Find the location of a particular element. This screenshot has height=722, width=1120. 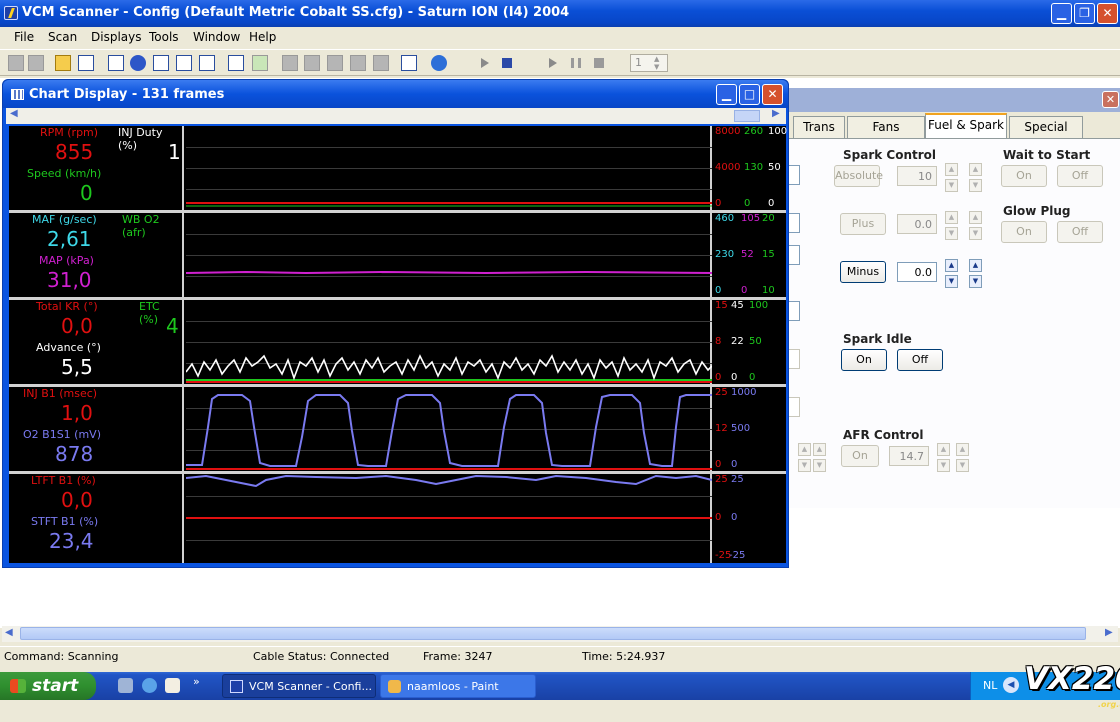

absolute-up-spin-2: ▲ is located at coordinates (975, 169).